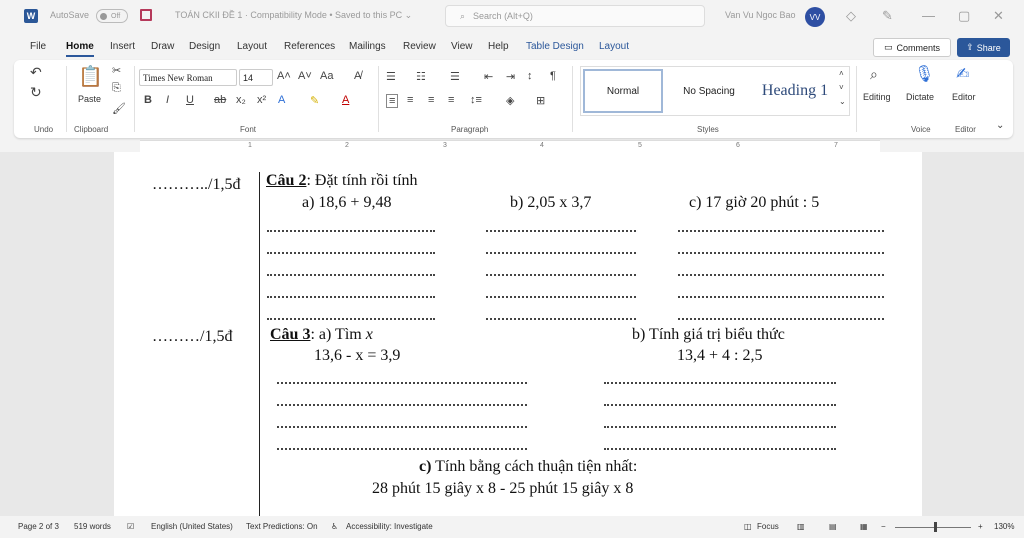 The image size is (1024, 538). What do you see at coordinates (553, 76) in the screenshot?
I see `show-marks-icon: ¶` at bounding box center [553, 76].